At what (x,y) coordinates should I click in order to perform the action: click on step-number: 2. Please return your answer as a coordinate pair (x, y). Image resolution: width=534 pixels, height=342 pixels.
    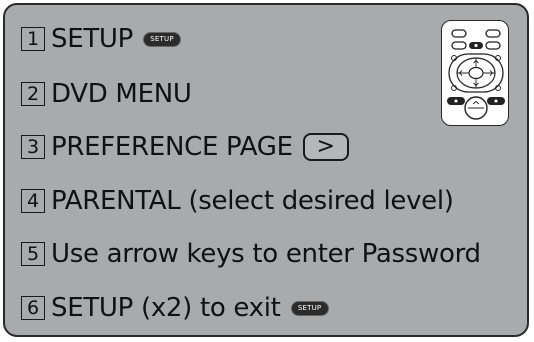
    Looking at the image, I should click on (33, 94).